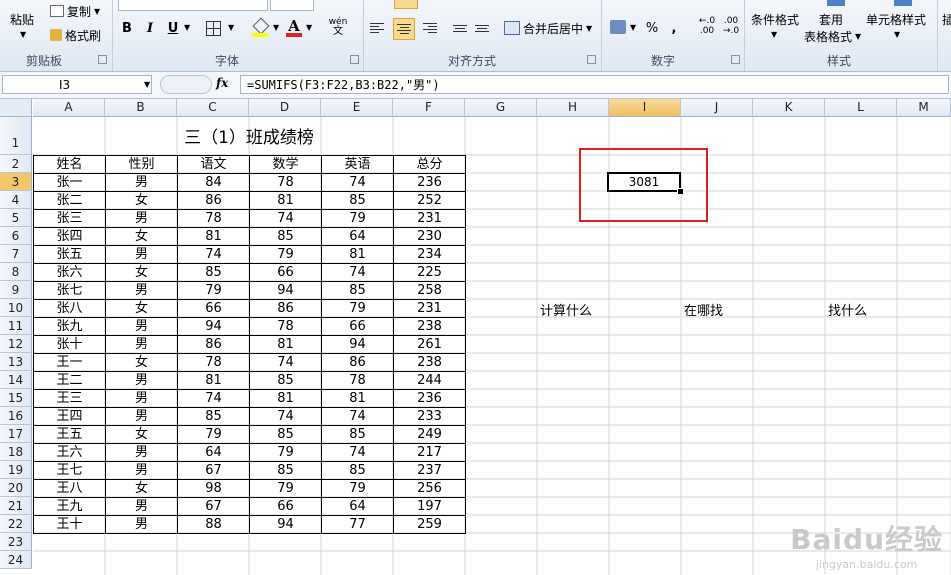 The image size is (951, 575). I want to click on copy-button: 复制 ▼, so click(75, 11).